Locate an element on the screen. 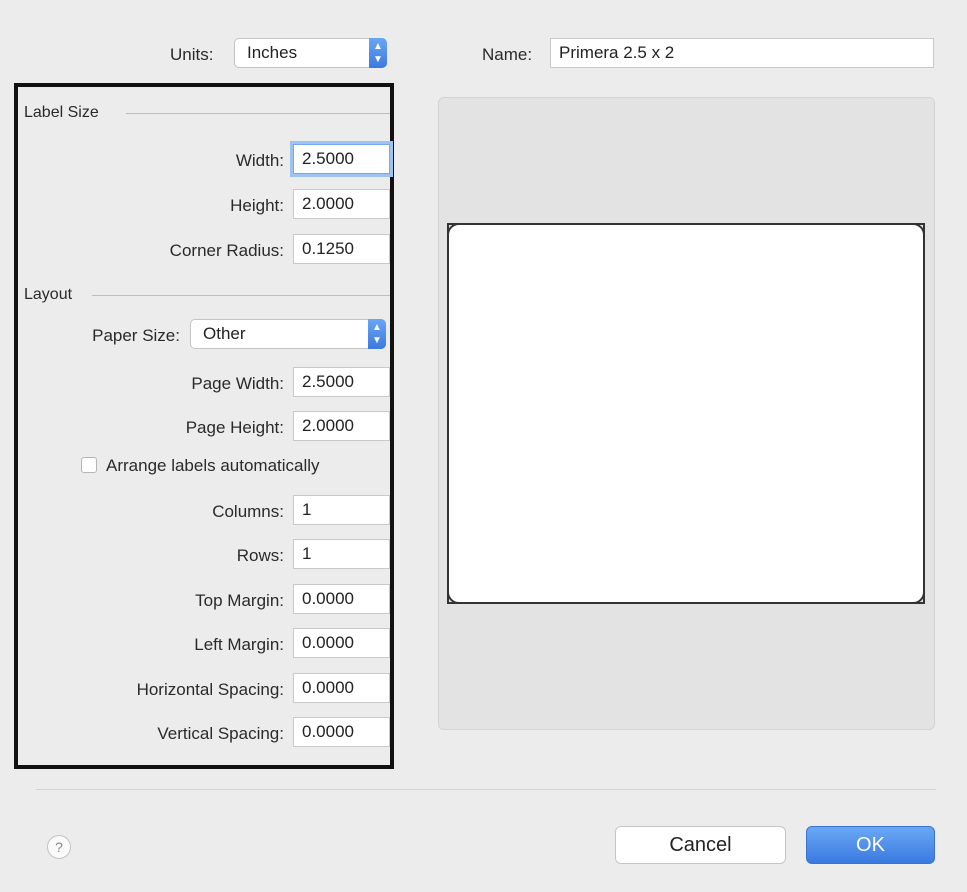 The width and height of the screenshot is (967, 892). units-label: Units: is located at coordinates (192, 54).